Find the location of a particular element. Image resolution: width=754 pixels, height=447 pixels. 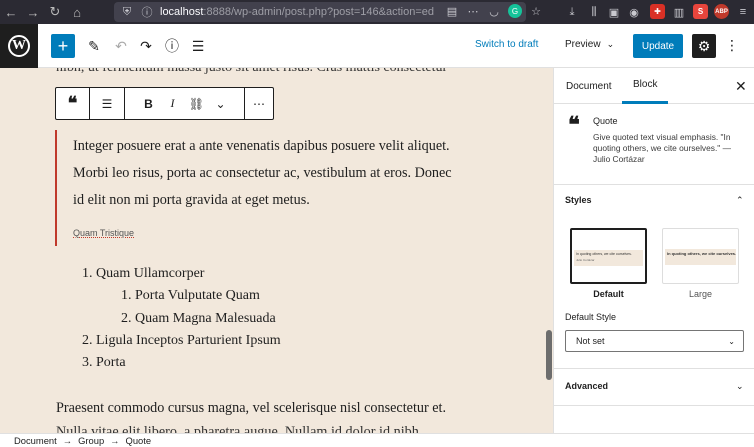

chevron-up-icon: ⌃ is located at coordinates (740, 200).